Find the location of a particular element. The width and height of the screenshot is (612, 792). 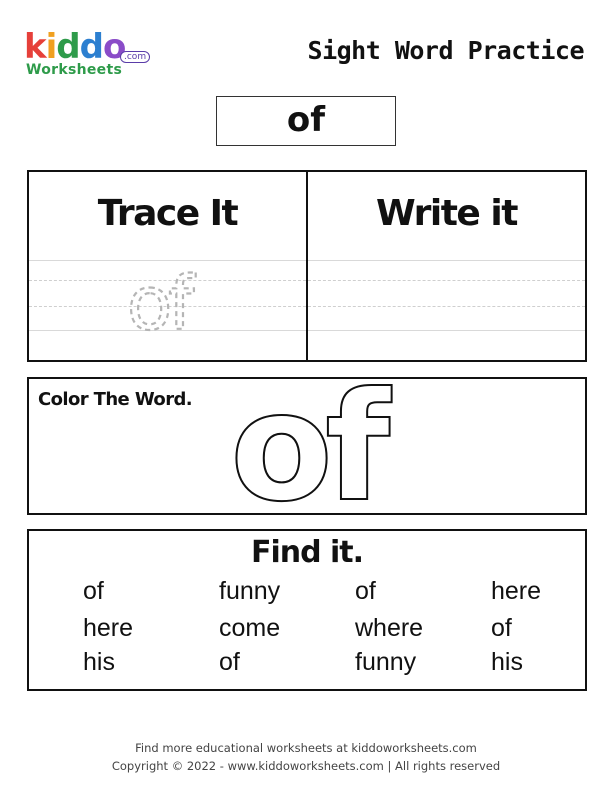

sight-word-box: of is located at coordinates (306, 121).